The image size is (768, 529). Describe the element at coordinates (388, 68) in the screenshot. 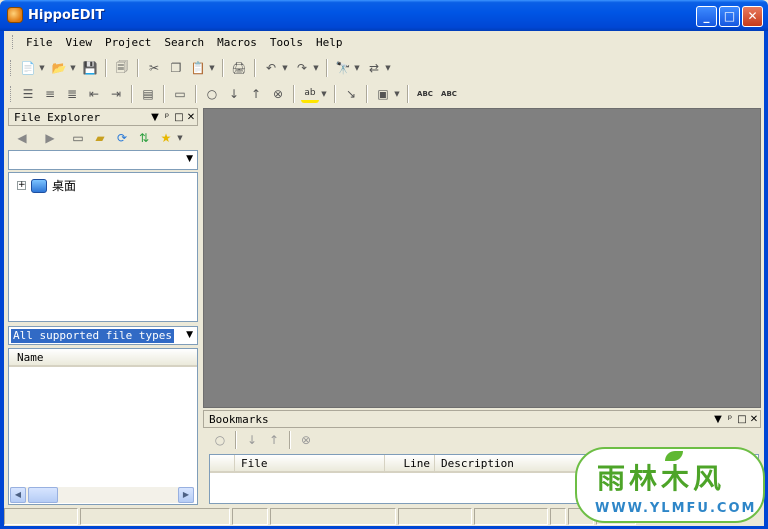

I see `replace-dropdown-icon: ▼` at that location.